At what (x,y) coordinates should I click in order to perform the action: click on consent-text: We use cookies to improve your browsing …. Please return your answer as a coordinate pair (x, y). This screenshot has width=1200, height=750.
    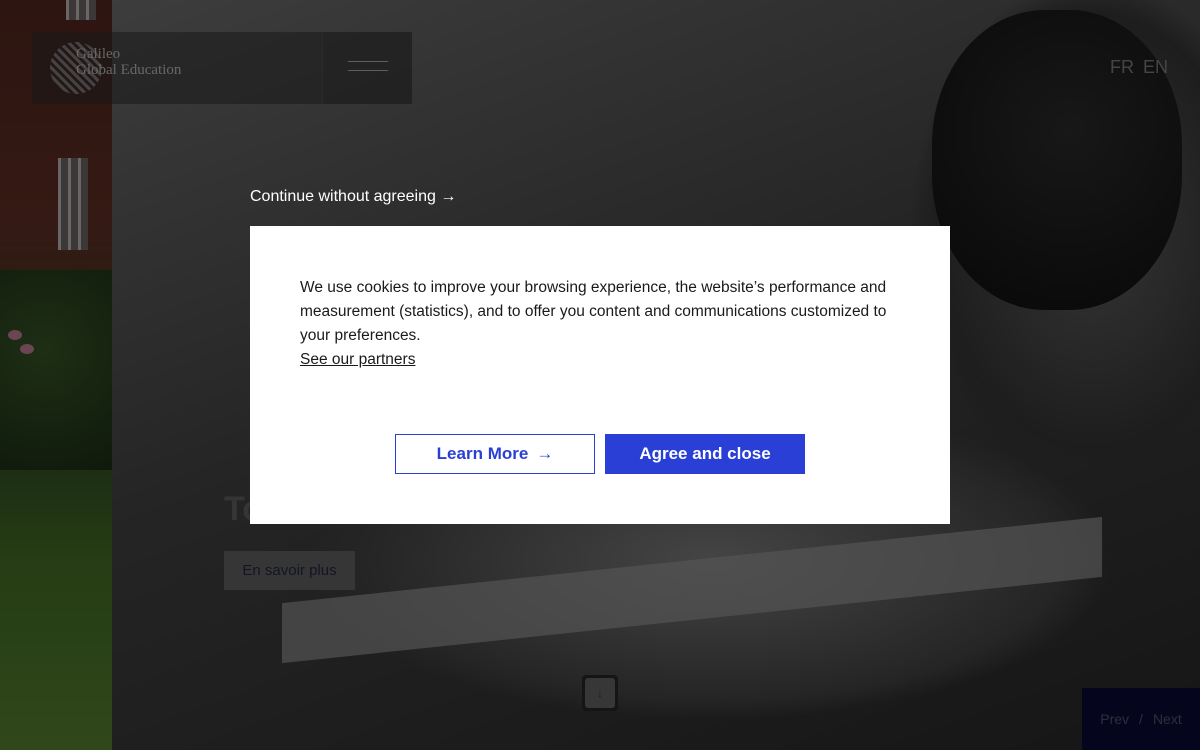
    Looking at the image, I should click on (603, 324).